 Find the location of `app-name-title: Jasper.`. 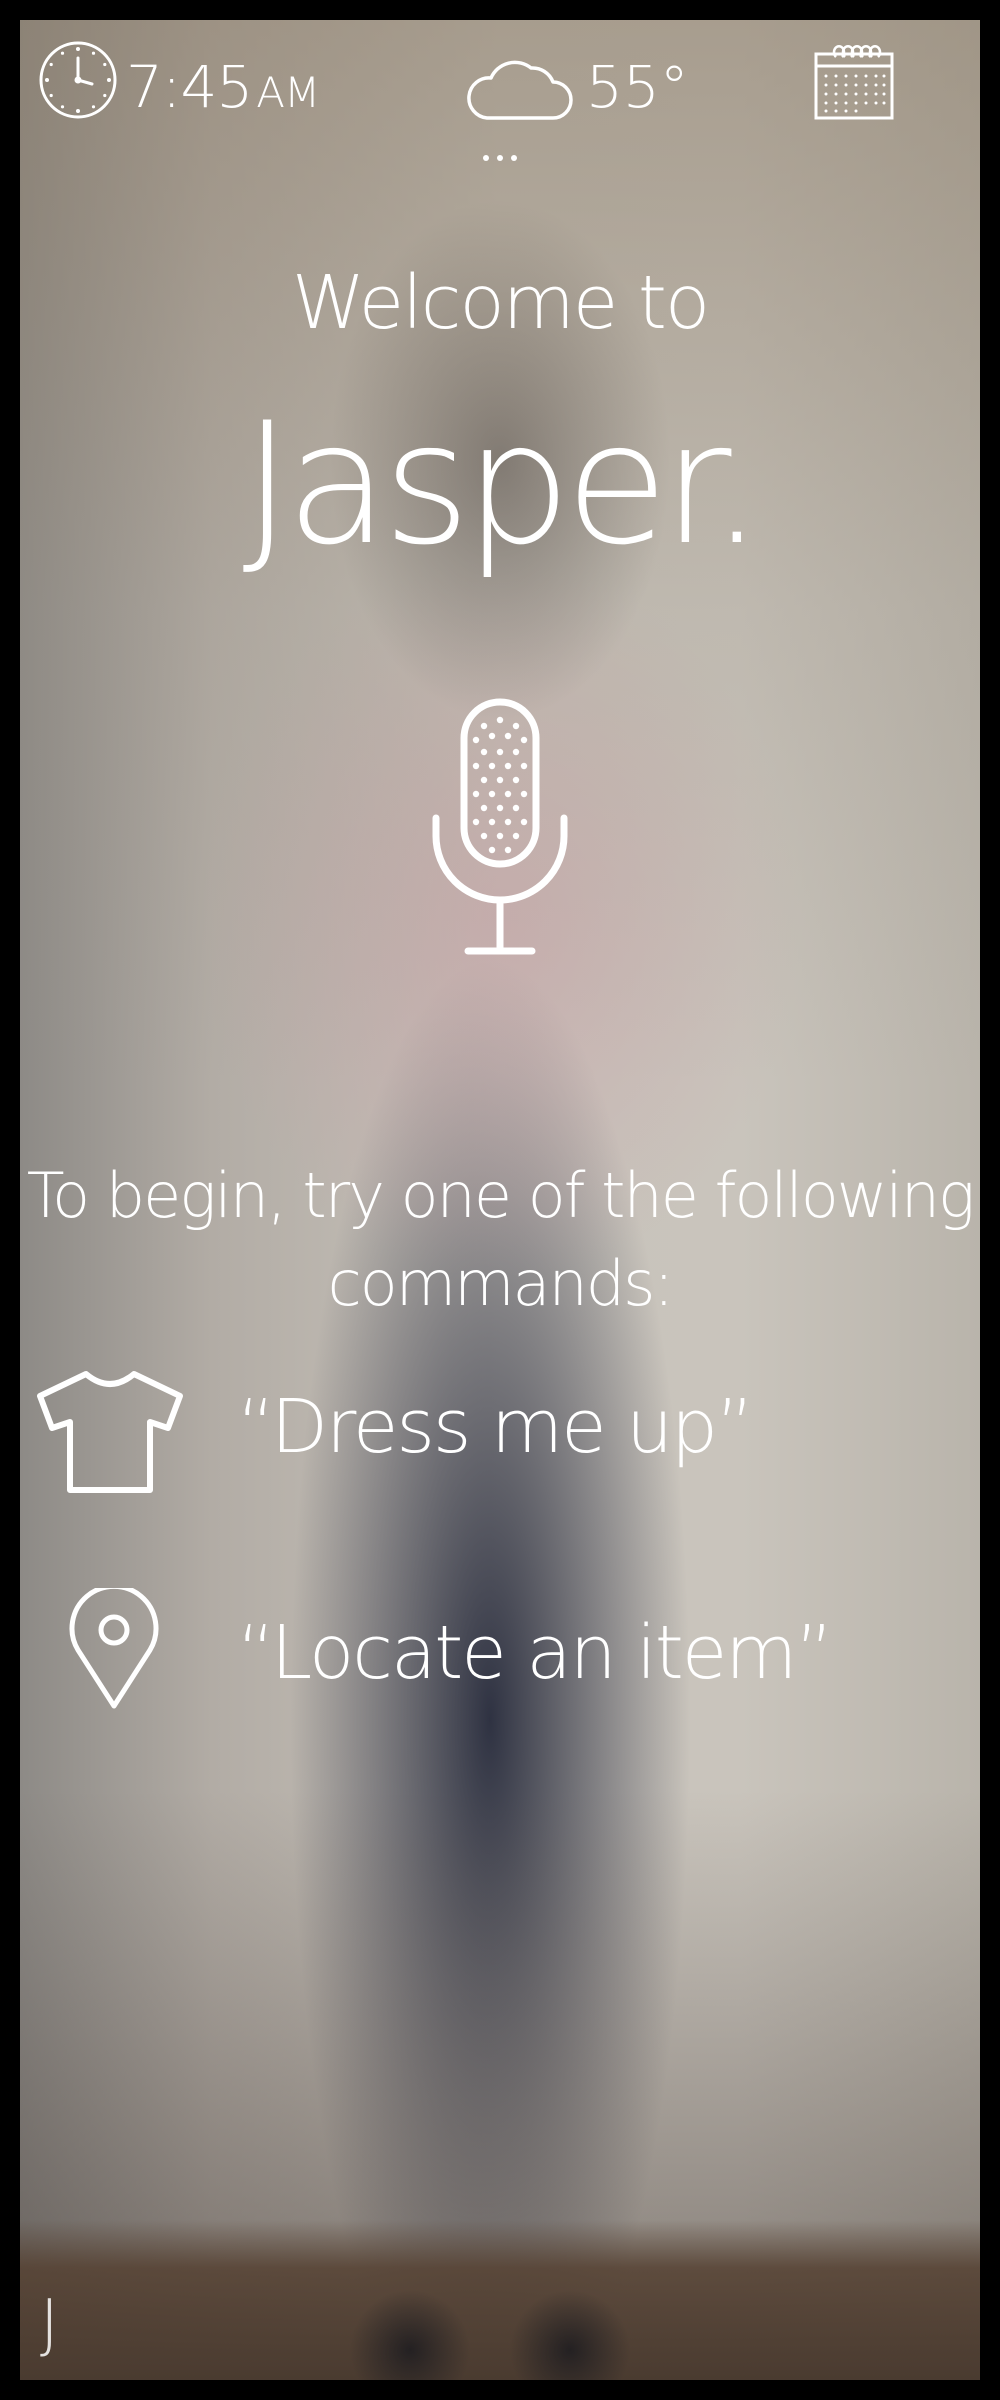

app-name-title: Jasper. is located at coordinates (502, 484).